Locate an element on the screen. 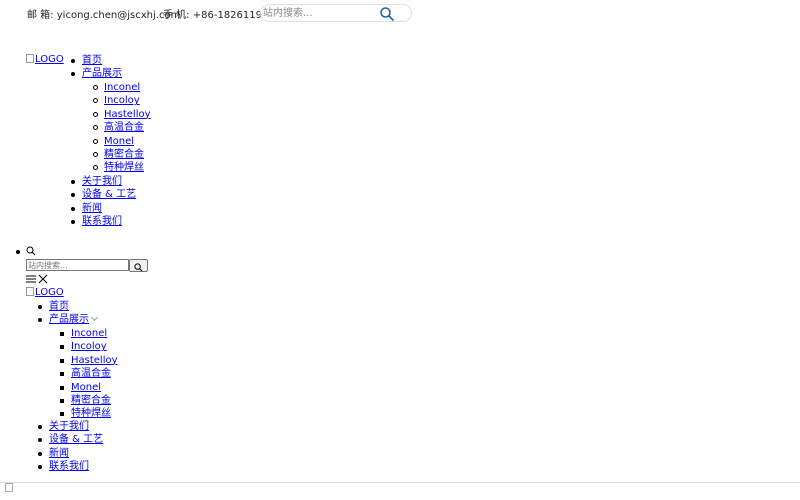  submenu-item: Incoloy is located at coordinates (122, 100).